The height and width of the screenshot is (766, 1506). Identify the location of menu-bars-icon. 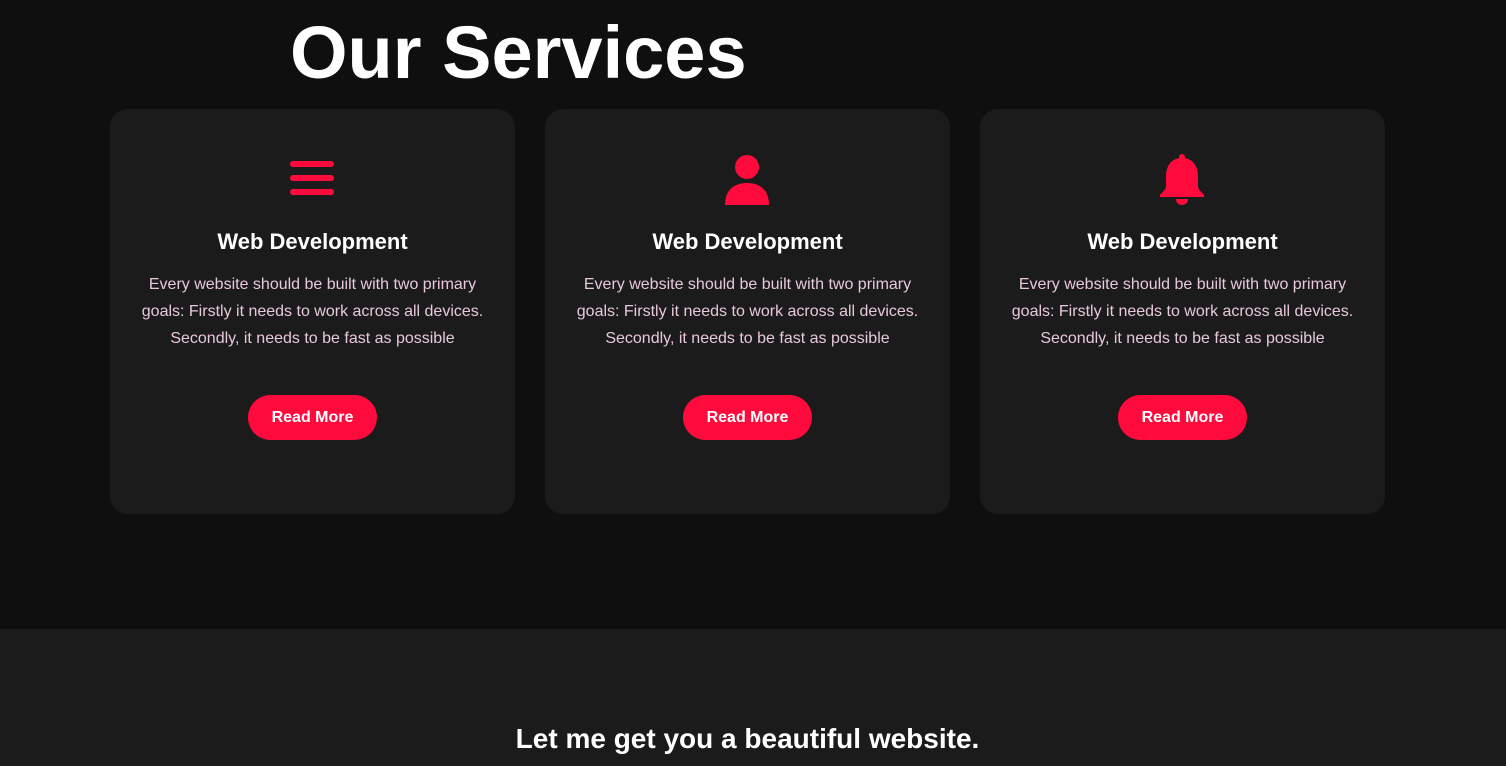
(312, 180).